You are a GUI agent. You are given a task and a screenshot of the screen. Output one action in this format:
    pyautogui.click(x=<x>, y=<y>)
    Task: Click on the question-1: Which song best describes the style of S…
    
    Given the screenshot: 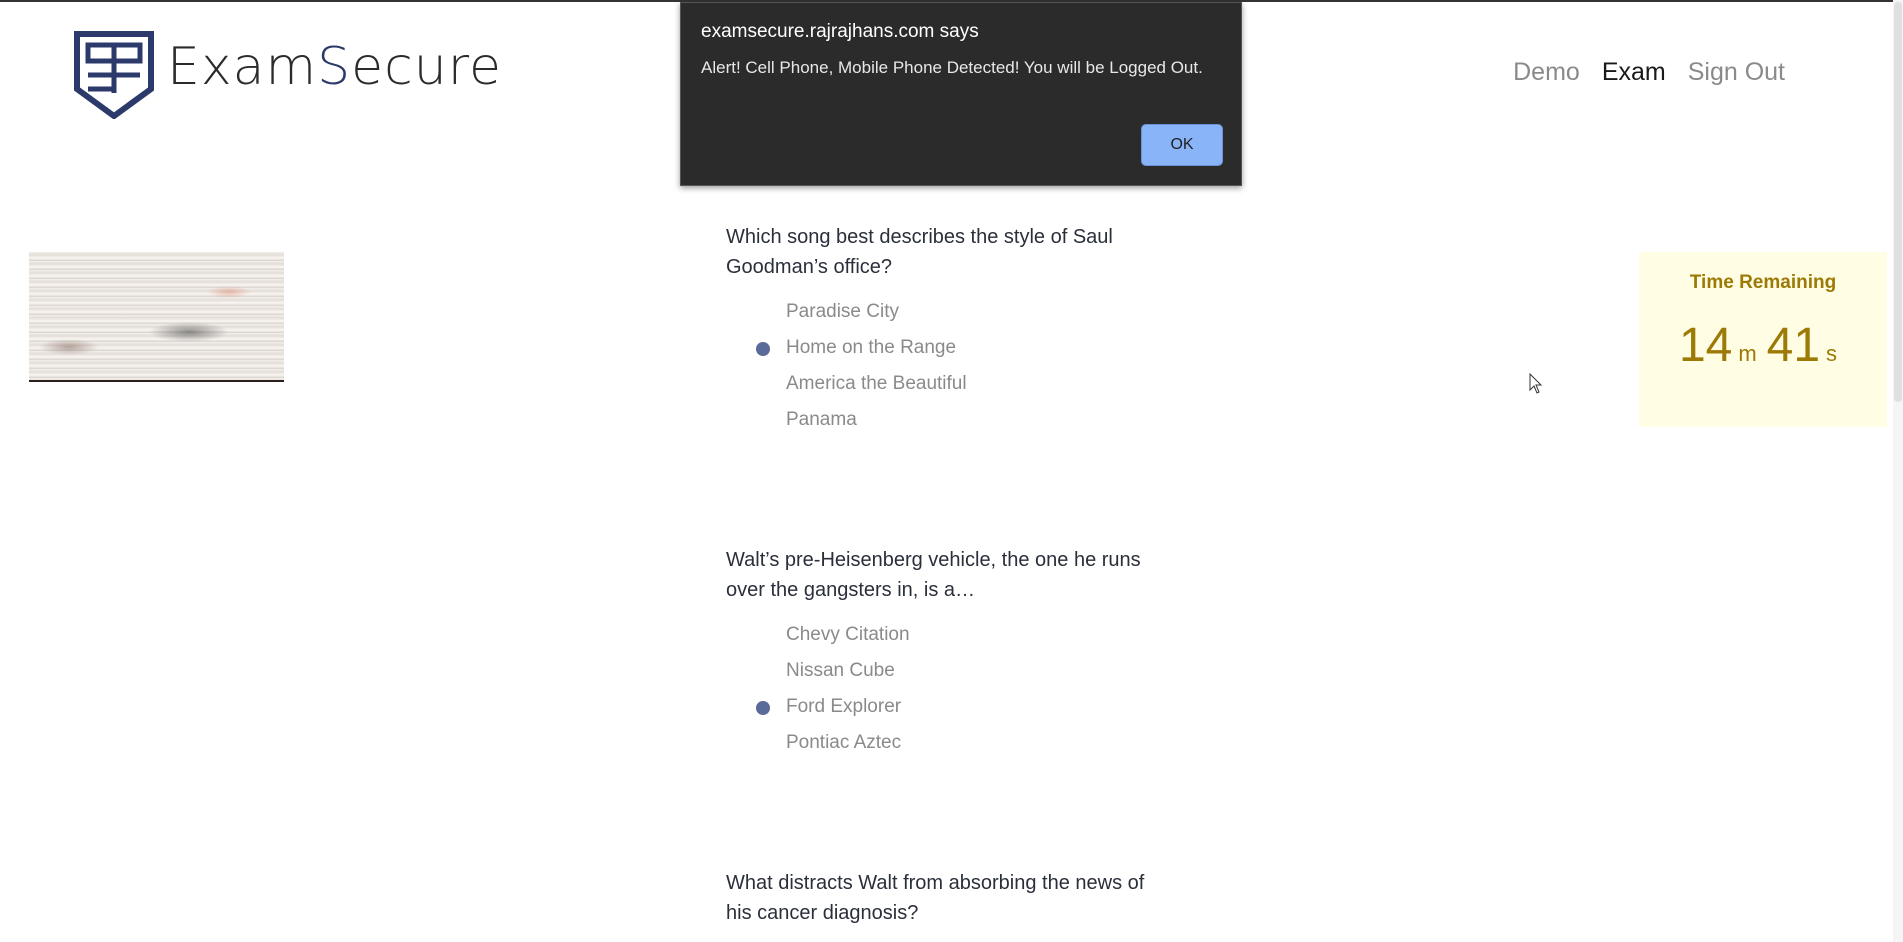 What is the action you would take?
    pyautogui.click(x=946, y=330)
    